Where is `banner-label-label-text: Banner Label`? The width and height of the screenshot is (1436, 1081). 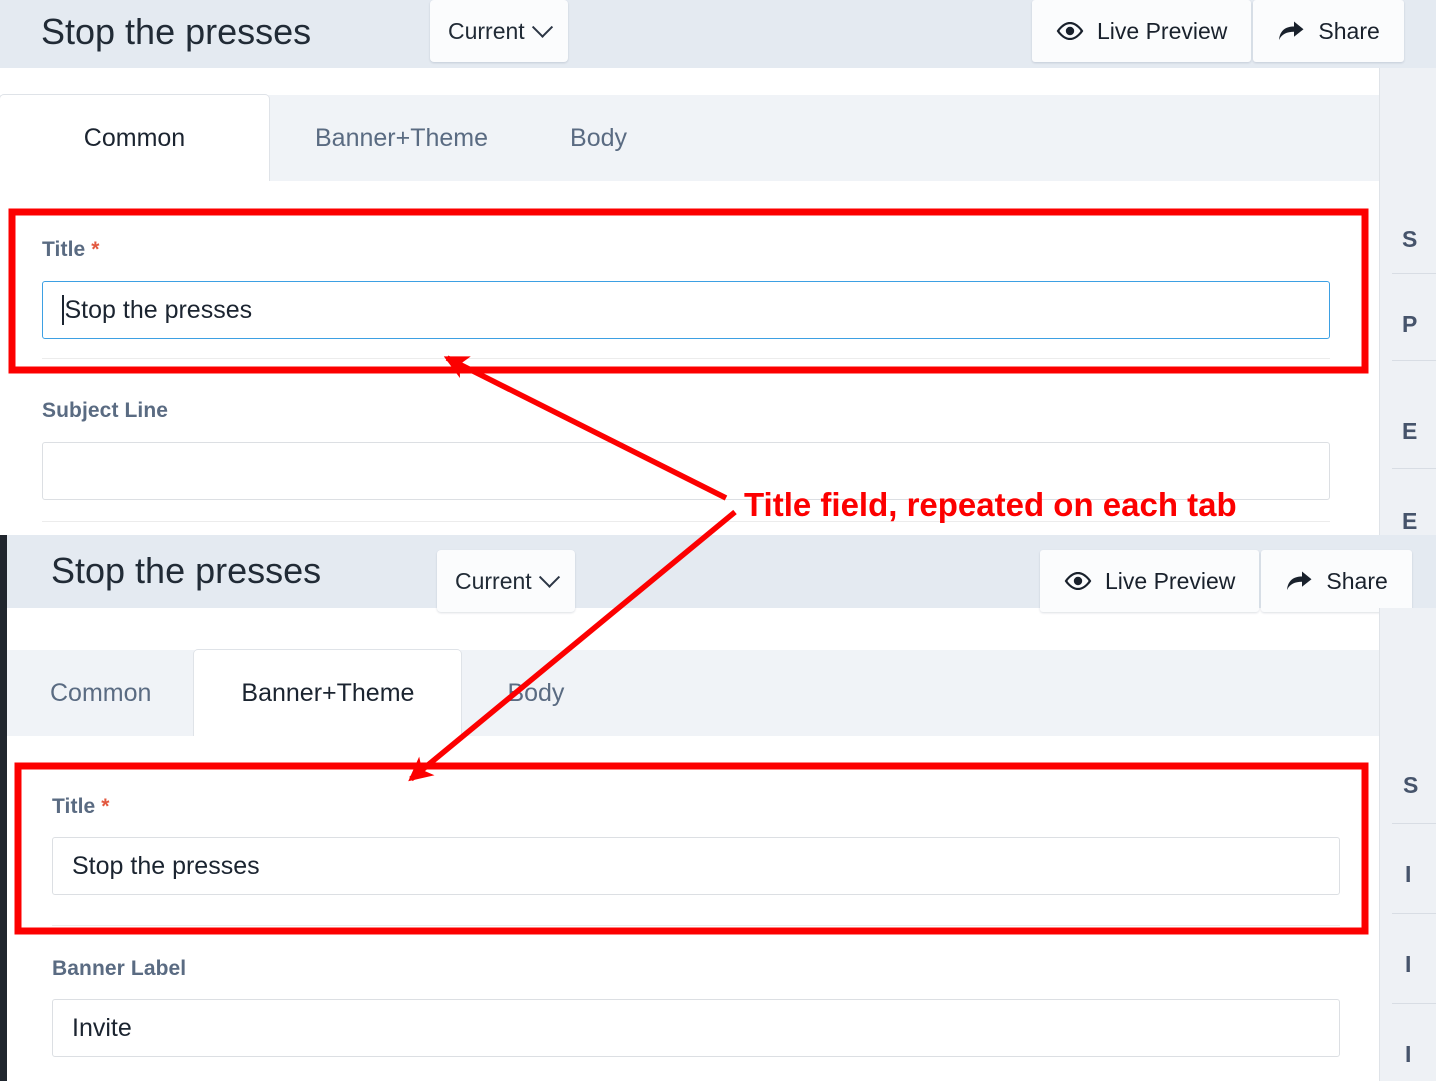
banner-label-label-text: Banner Label is located at coordinates (119, 968).